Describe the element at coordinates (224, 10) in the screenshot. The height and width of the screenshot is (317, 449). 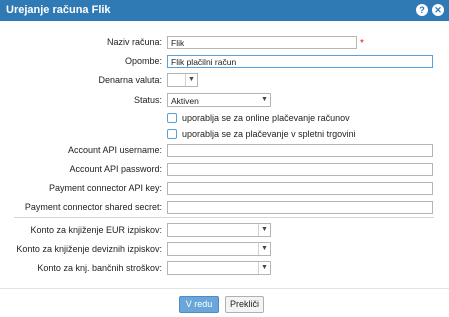
I see `title-bar: Urejanje računa Flik ? ✕` at that location.